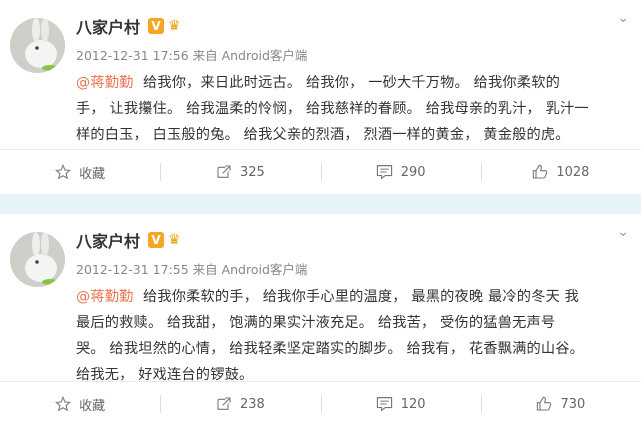 The height and width of the screenshot is (426, 641). I want to click on comment-count: 120, so click(413, 404).